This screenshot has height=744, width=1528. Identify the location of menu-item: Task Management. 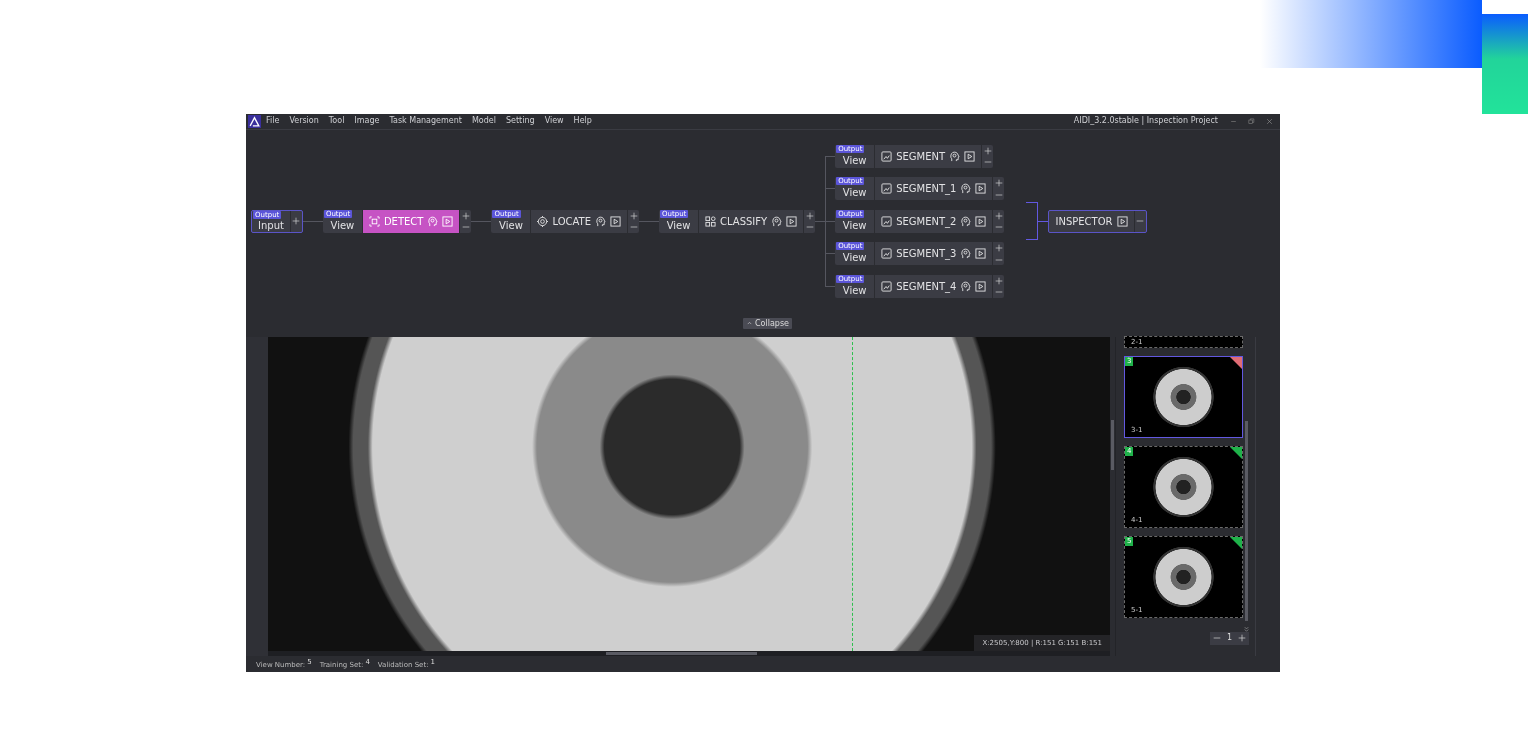
(425, 121).